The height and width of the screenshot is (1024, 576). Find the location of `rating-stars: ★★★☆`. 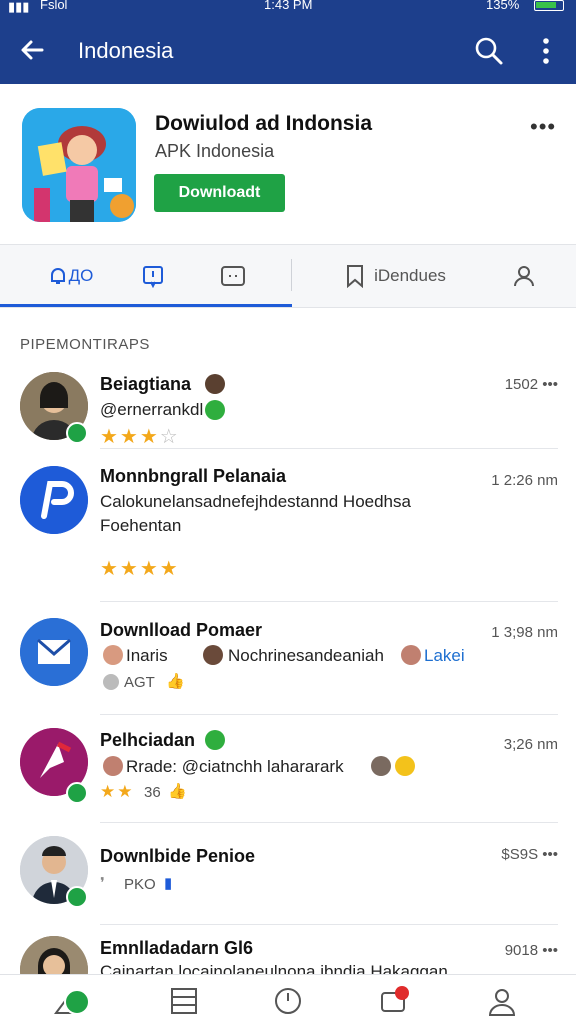

rating-stars: ★★★☆ is located at coordinates (140, 437).